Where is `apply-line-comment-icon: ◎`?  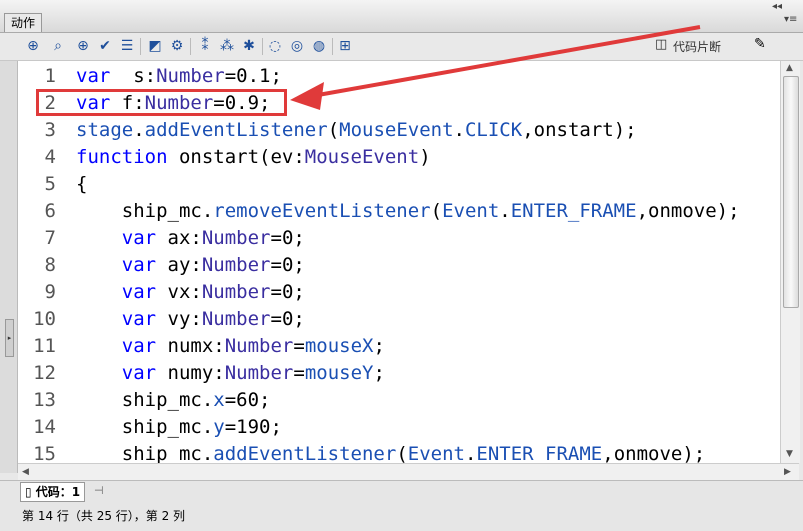 apply-line-comment-icon: ◎ is located at coordinates (297, 46).